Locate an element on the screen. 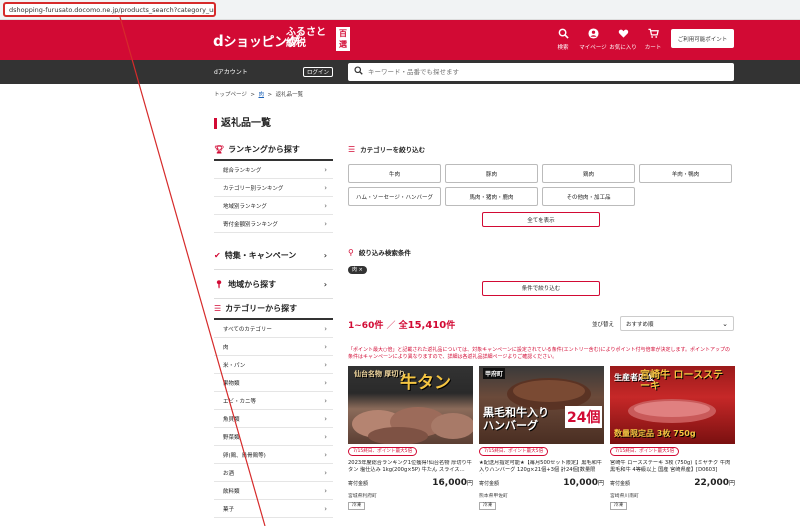  sliced-beef-tongue-illustration is located at coordinates (412, 425).